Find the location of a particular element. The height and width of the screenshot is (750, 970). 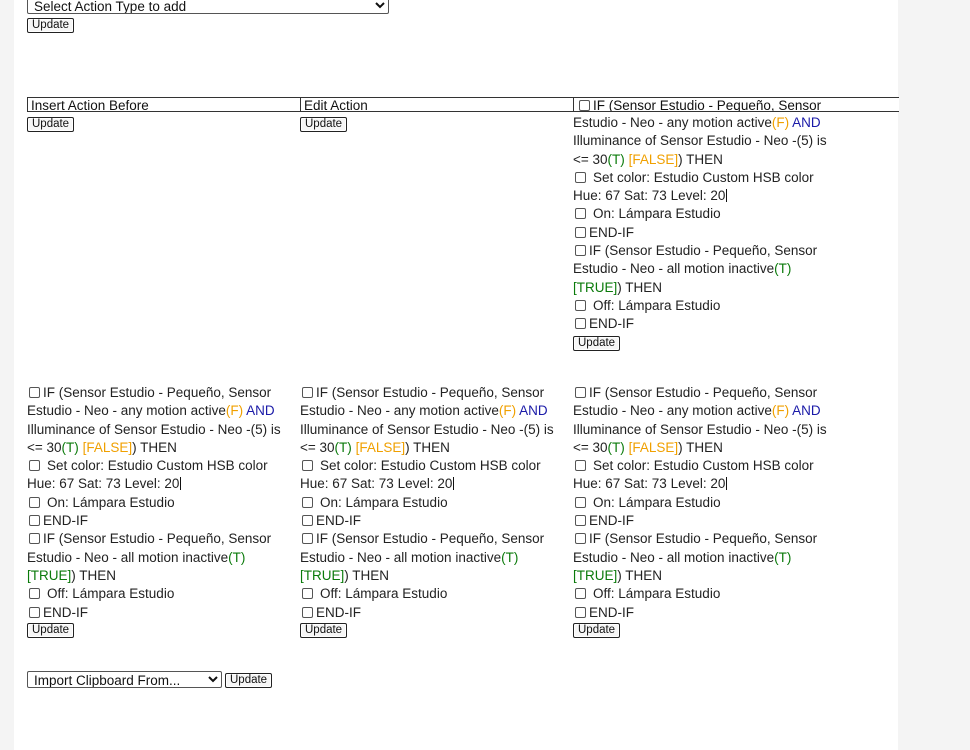

update-button-edit-row1: Update is located at coordinates (324, 124).